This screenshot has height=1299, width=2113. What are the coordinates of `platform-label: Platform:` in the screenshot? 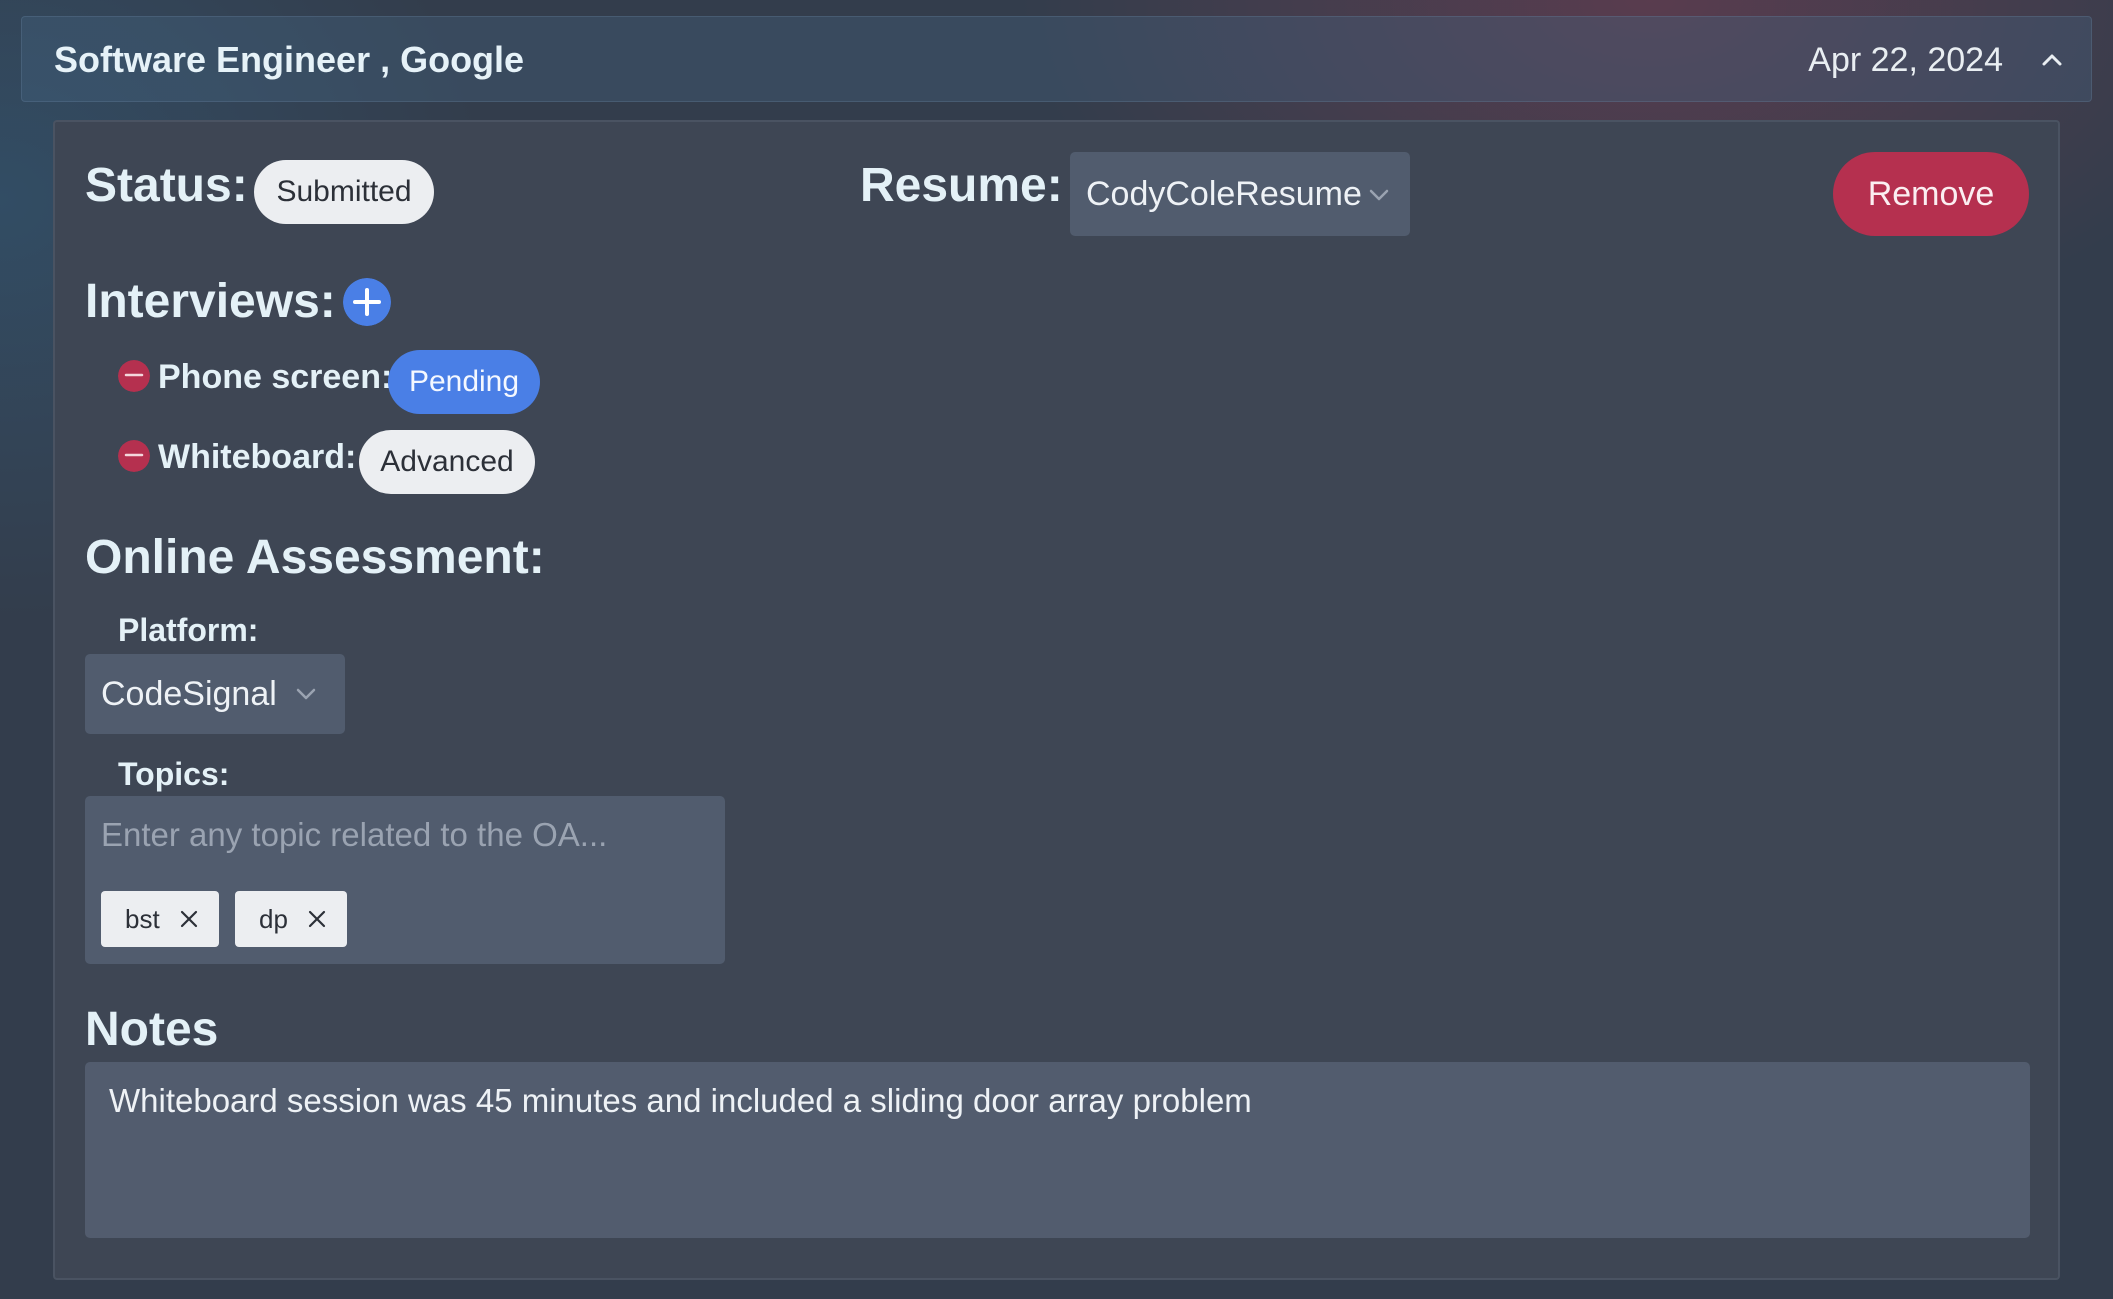 It's located at (188, 630).